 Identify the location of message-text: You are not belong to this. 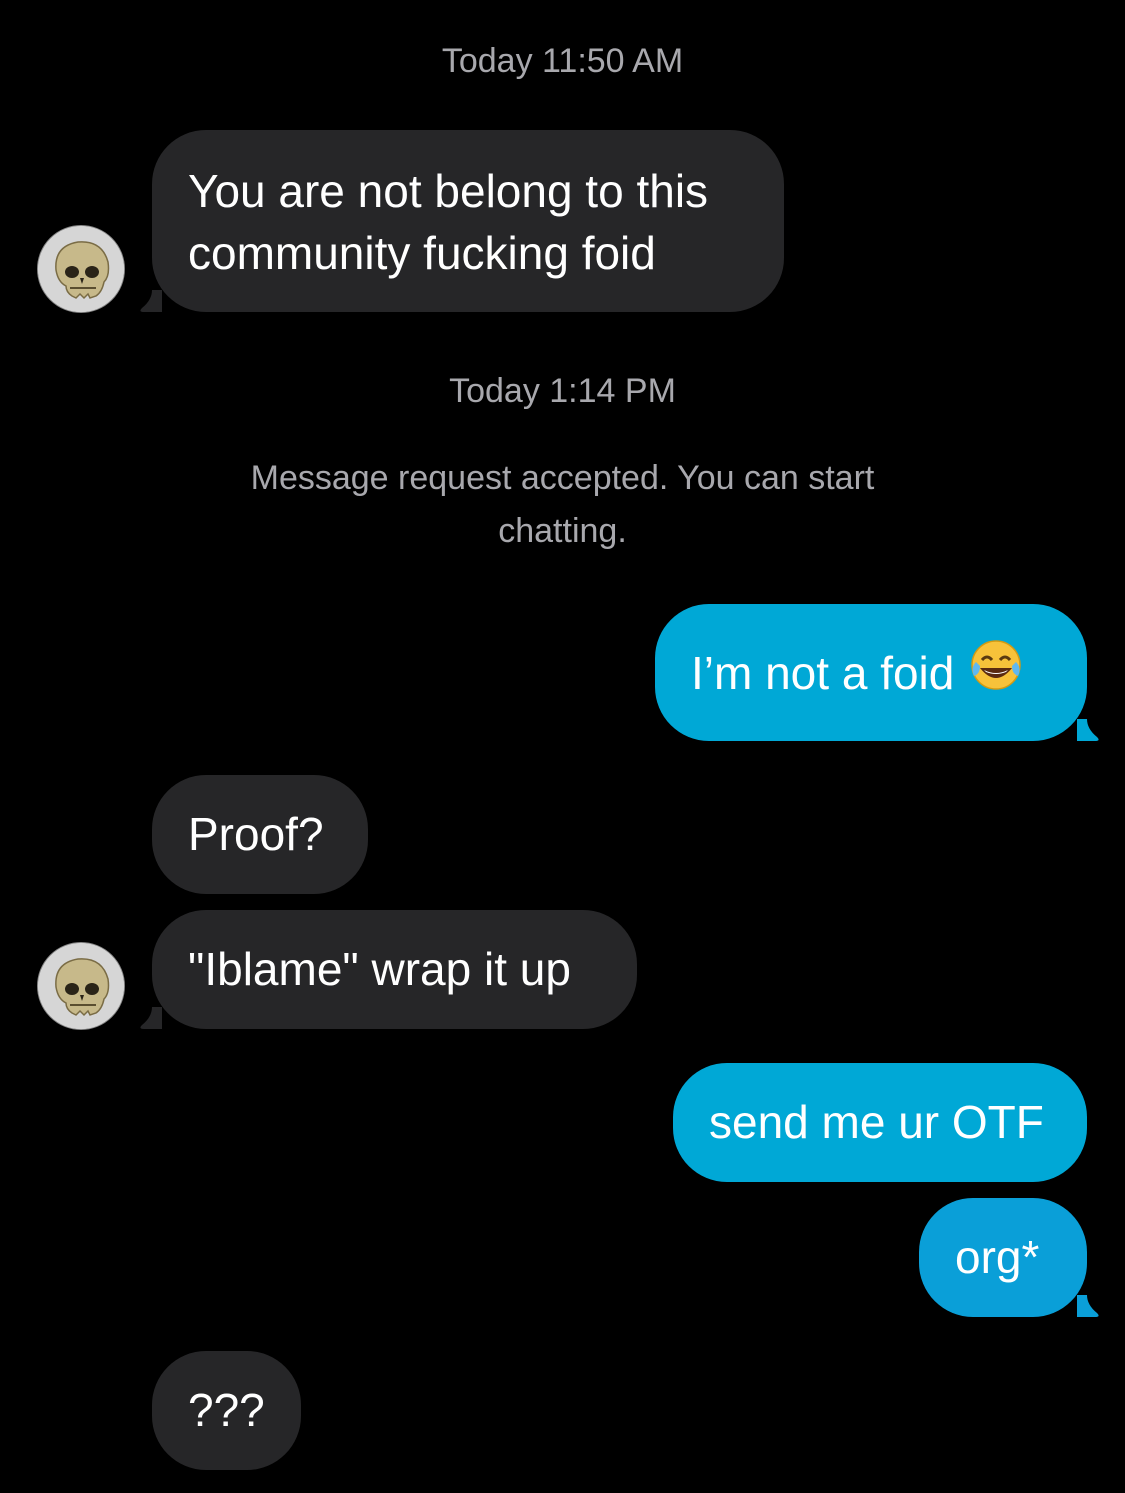
(448, 191).